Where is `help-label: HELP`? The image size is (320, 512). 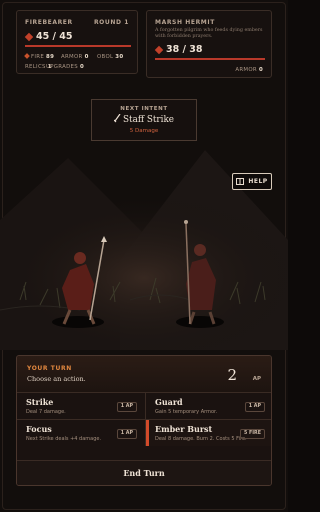
help-label: HELP is located at coordinates (258, 181).